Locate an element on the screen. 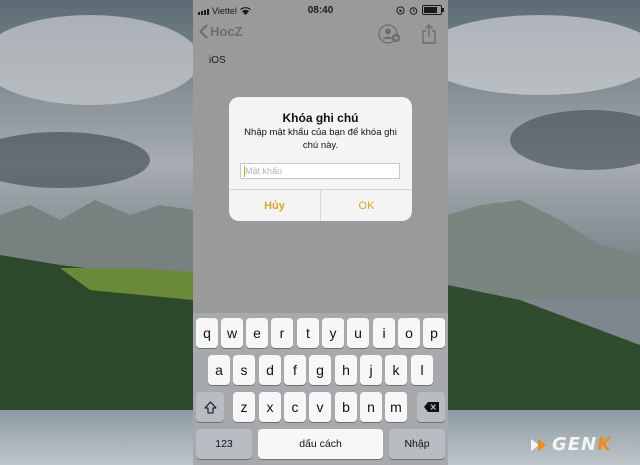 The width and height of the screenshot is (640, 465). key-g: g is located at coordinates (320, 370).